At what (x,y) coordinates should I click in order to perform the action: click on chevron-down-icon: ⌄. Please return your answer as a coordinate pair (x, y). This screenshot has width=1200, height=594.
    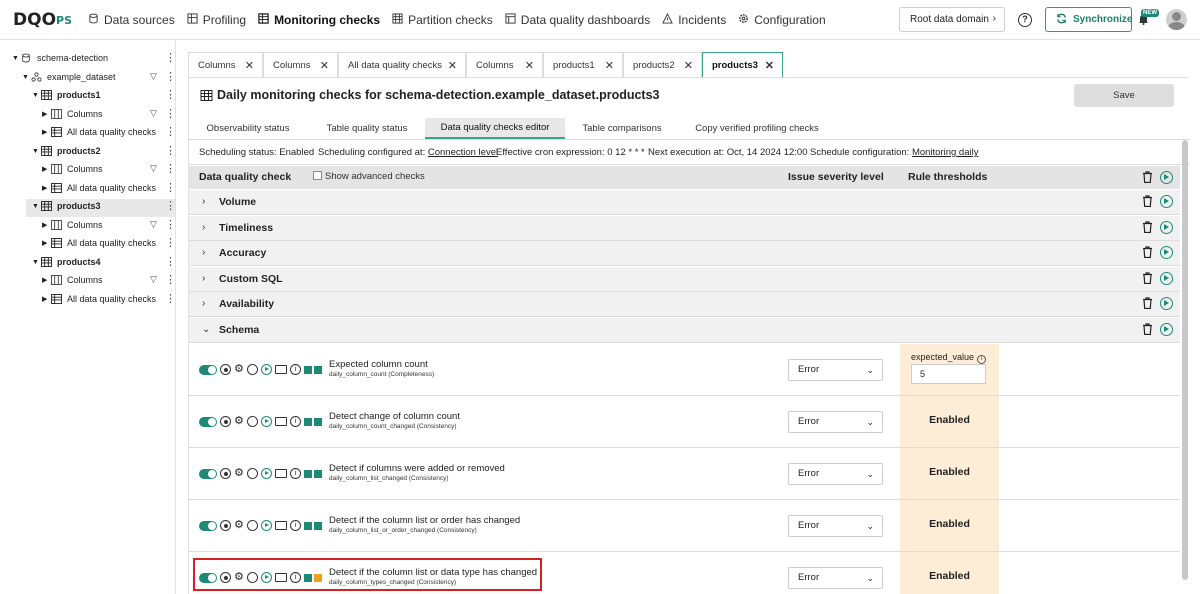
    Looking at the image, I should click on (206, 329).